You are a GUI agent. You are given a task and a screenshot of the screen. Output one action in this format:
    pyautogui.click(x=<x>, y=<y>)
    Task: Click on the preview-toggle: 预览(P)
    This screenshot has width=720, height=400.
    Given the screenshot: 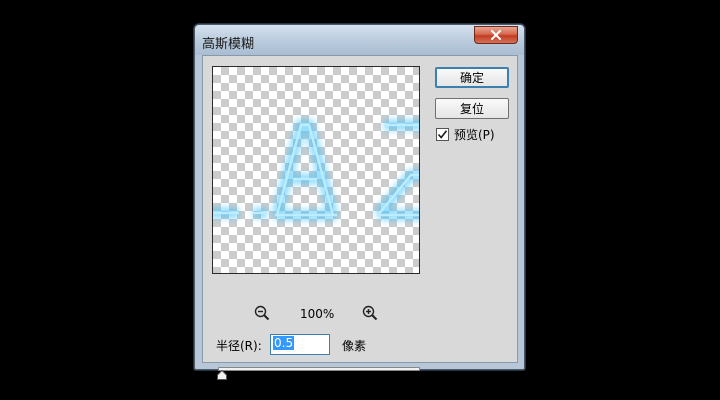 What is the action you would take?
    pyautogui.click(x=465, y=134)
    